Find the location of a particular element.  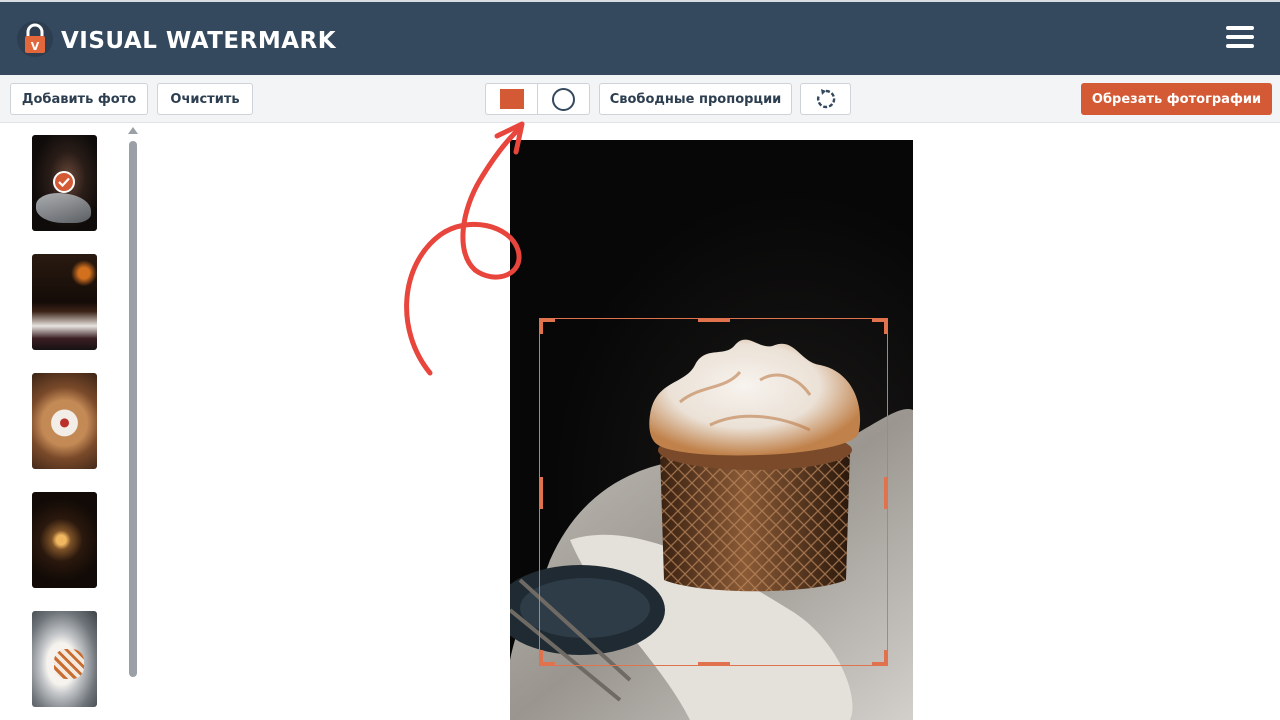

logo-letter: V is located at coordinates (35, 46).